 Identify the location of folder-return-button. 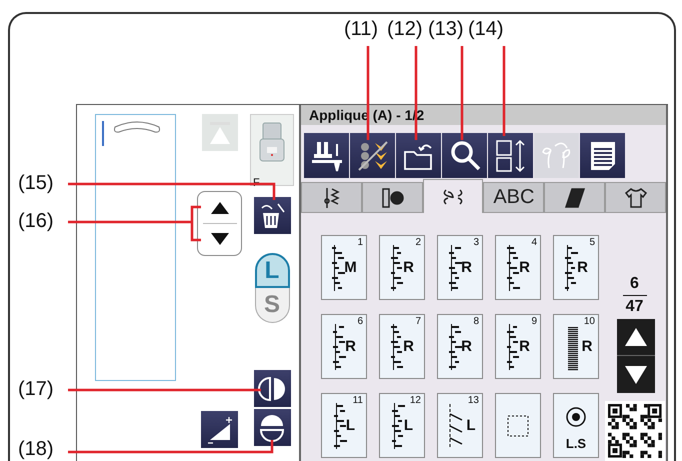
(418, 155).